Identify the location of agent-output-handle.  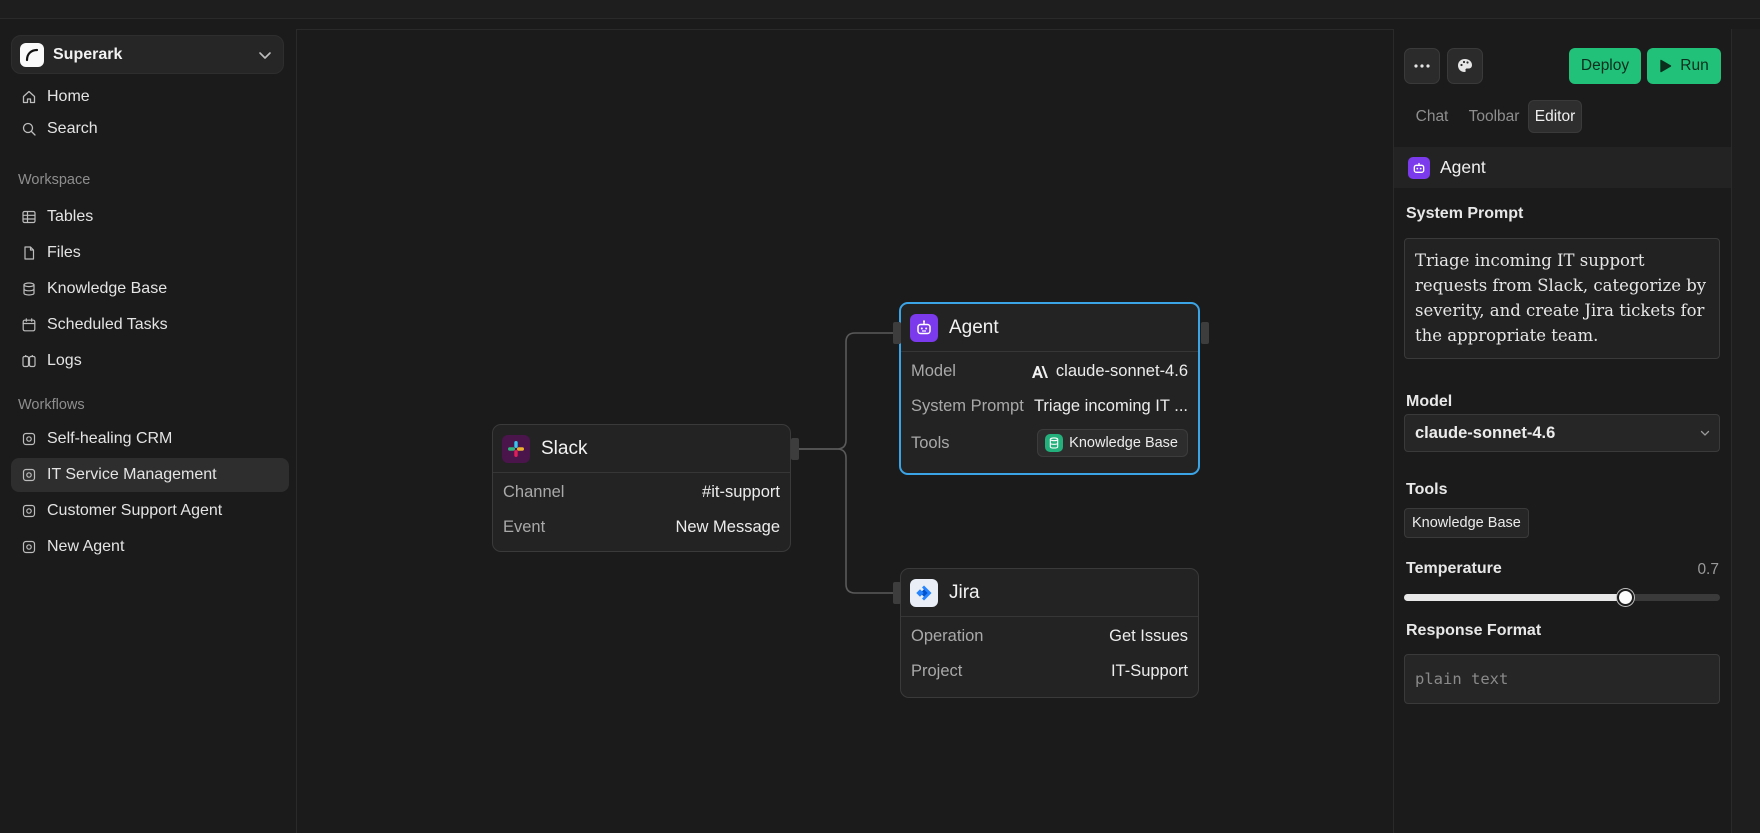
(1205, 333).